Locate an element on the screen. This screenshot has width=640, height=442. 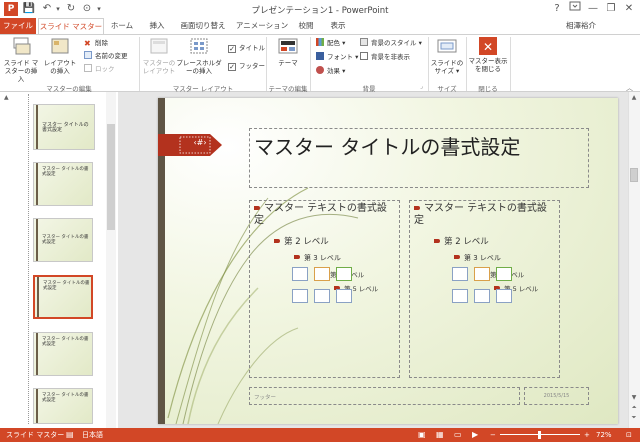
slide-sorter-icon: ▦ is located at coordinates (440, 435).